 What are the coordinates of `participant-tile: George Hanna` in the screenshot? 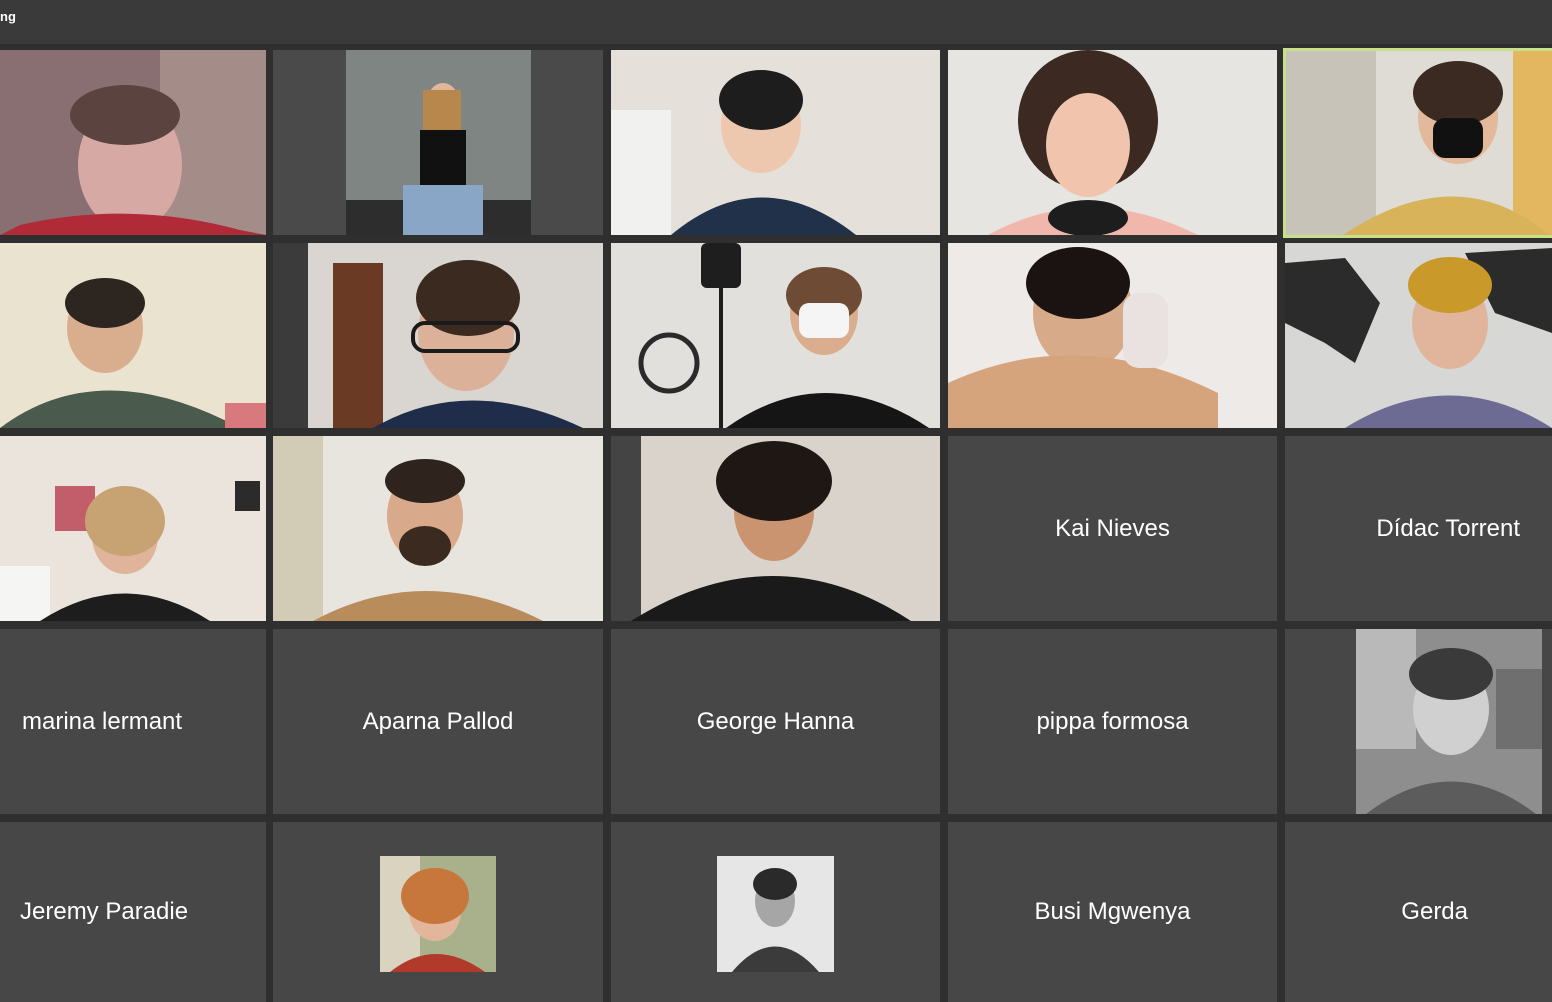 It's located at (775, 721).